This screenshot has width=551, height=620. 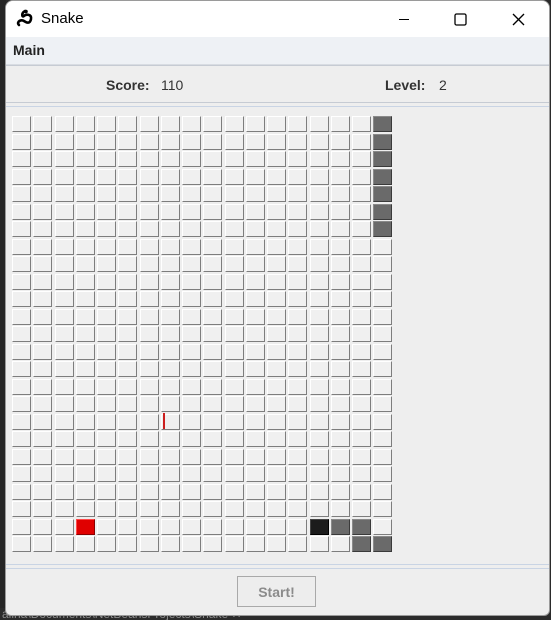 What do you see at coordinates (276, 591) in the screenshot?
I see `start-button: Start!` at bounding box center [276, 591].